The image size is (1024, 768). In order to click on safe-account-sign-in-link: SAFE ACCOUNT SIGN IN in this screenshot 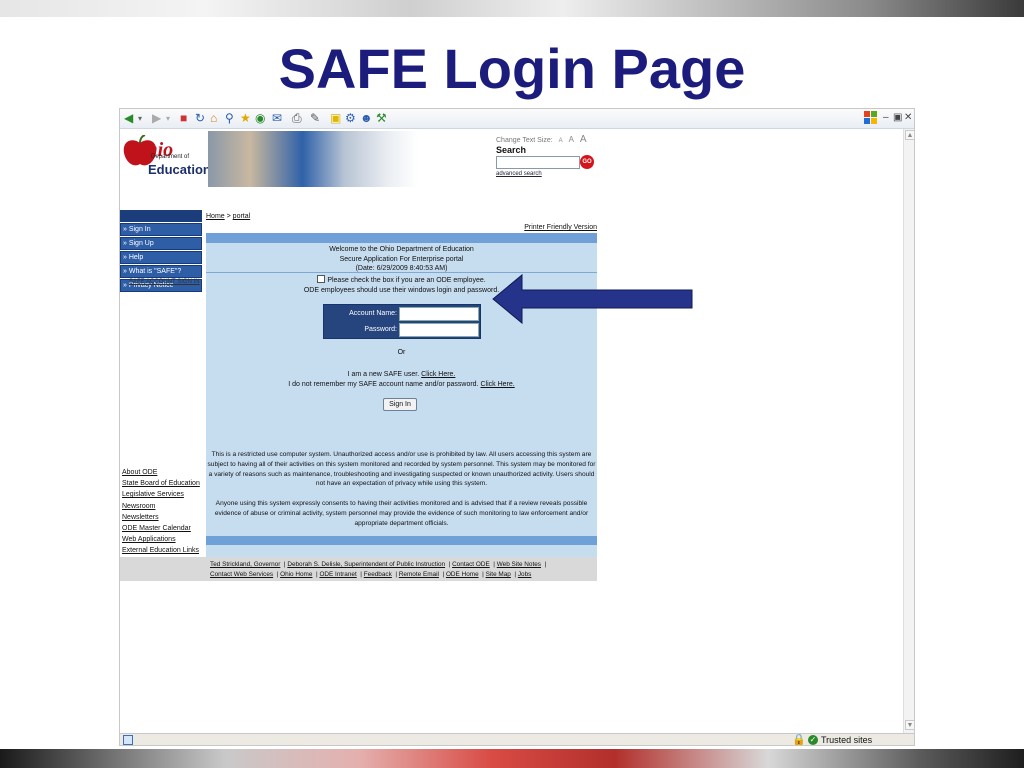, I will do `click(164, 282)`.